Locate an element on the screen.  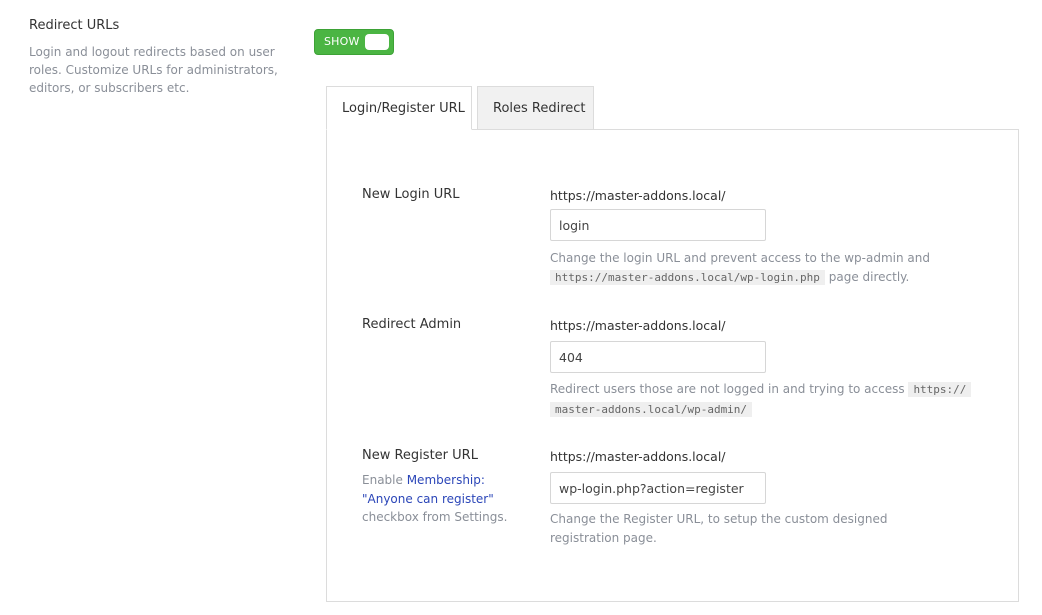
register-url-input is located at coordinates (658, 488).